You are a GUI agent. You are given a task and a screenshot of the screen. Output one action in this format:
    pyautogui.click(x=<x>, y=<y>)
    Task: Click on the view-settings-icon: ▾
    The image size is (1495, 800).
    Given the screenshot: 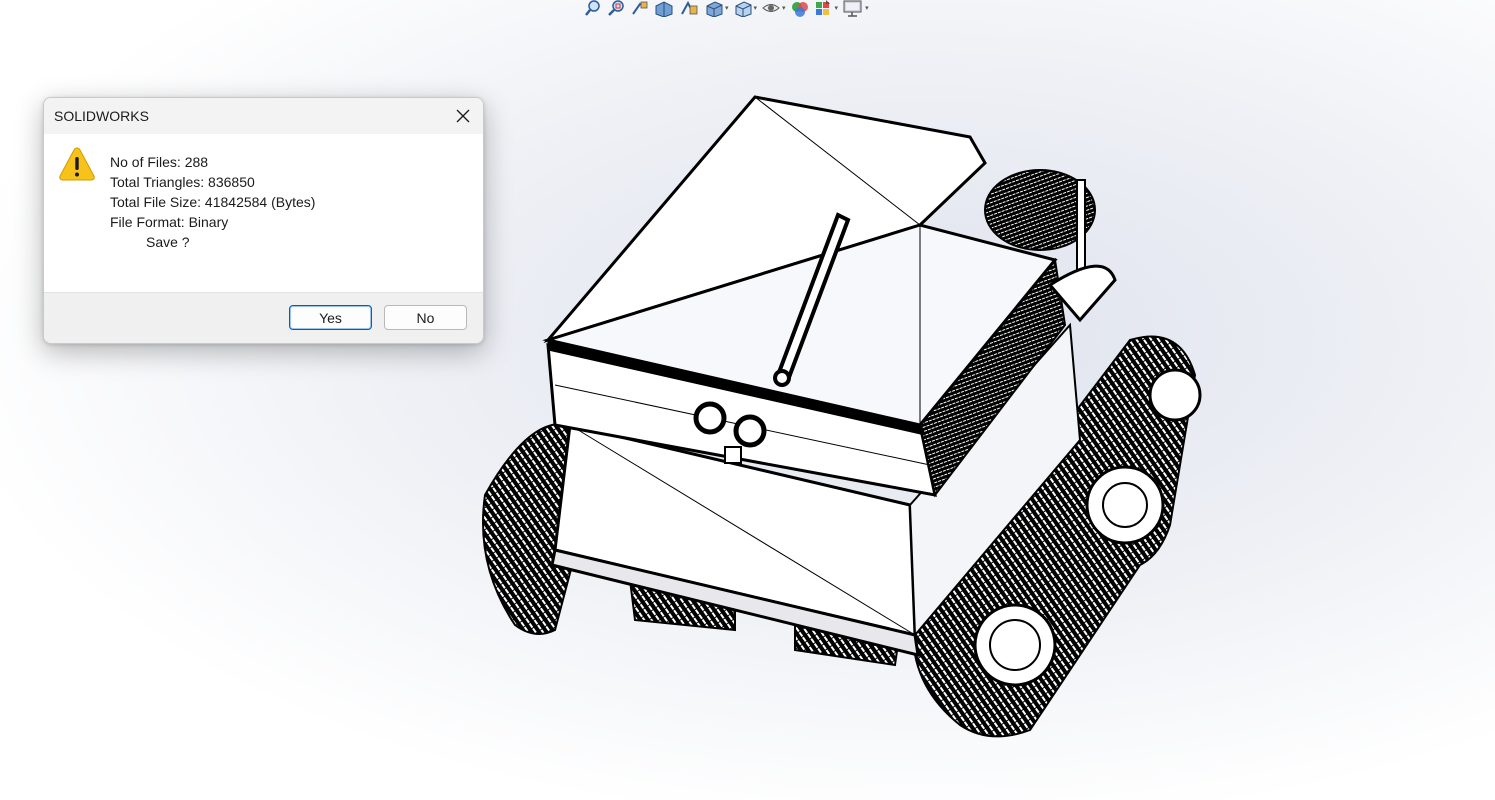 What is the action you would take?
    pyautogui.click(x=855, y=9)
    